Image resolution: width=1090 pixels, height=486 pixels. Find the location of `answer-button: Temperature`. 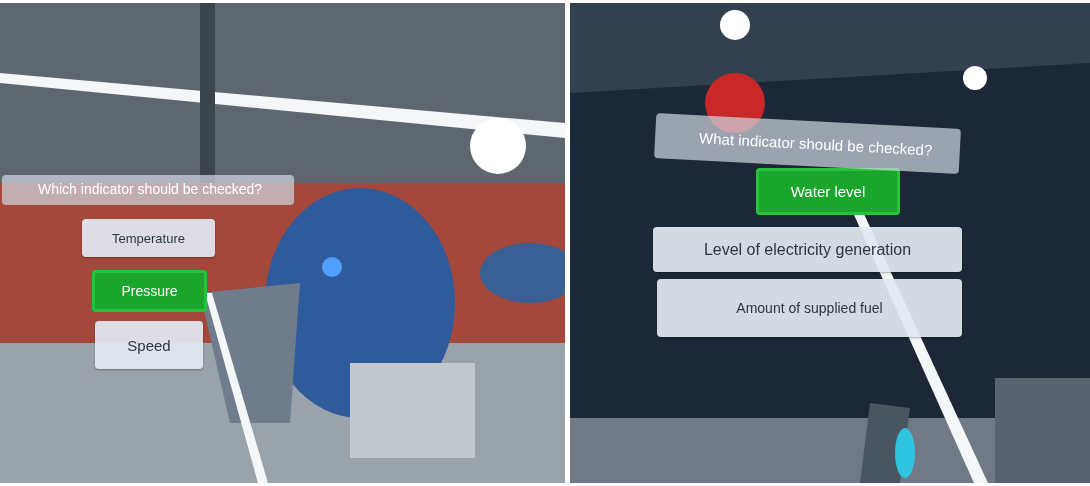

answer-button: Temperature is located at coordinates (148, 238).